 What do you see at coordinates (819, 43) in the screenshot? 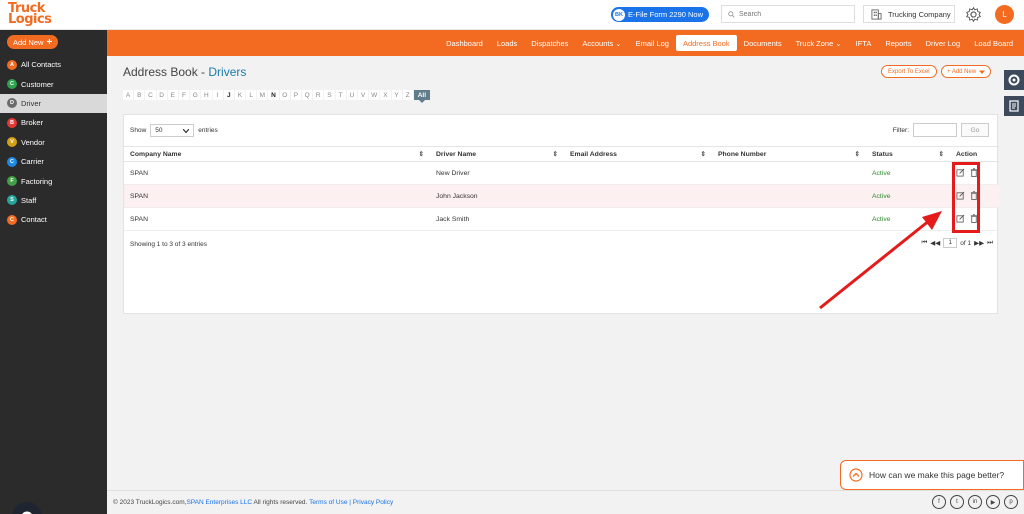
I see `nav-item-truck-zone: Truck Zone ⌄` at bounding box center [819, 43].